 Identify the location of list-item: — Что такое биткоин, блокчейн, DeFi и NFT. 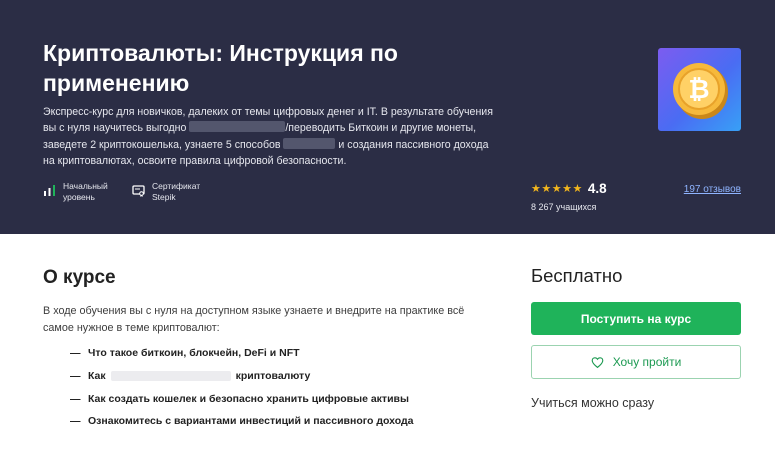
(242, 353).